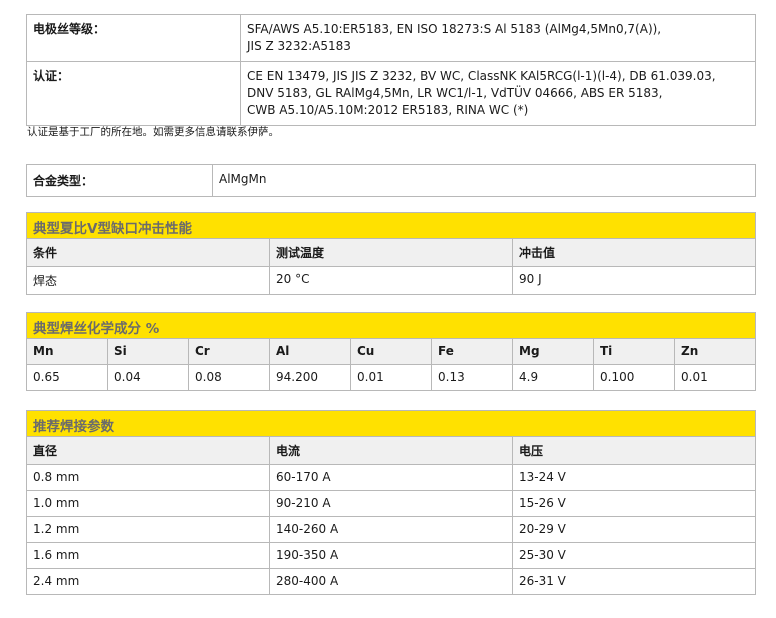 The width and height of the screenshot is (776, 618). I want to click on table-cell: 0.65, so click(67, 377).